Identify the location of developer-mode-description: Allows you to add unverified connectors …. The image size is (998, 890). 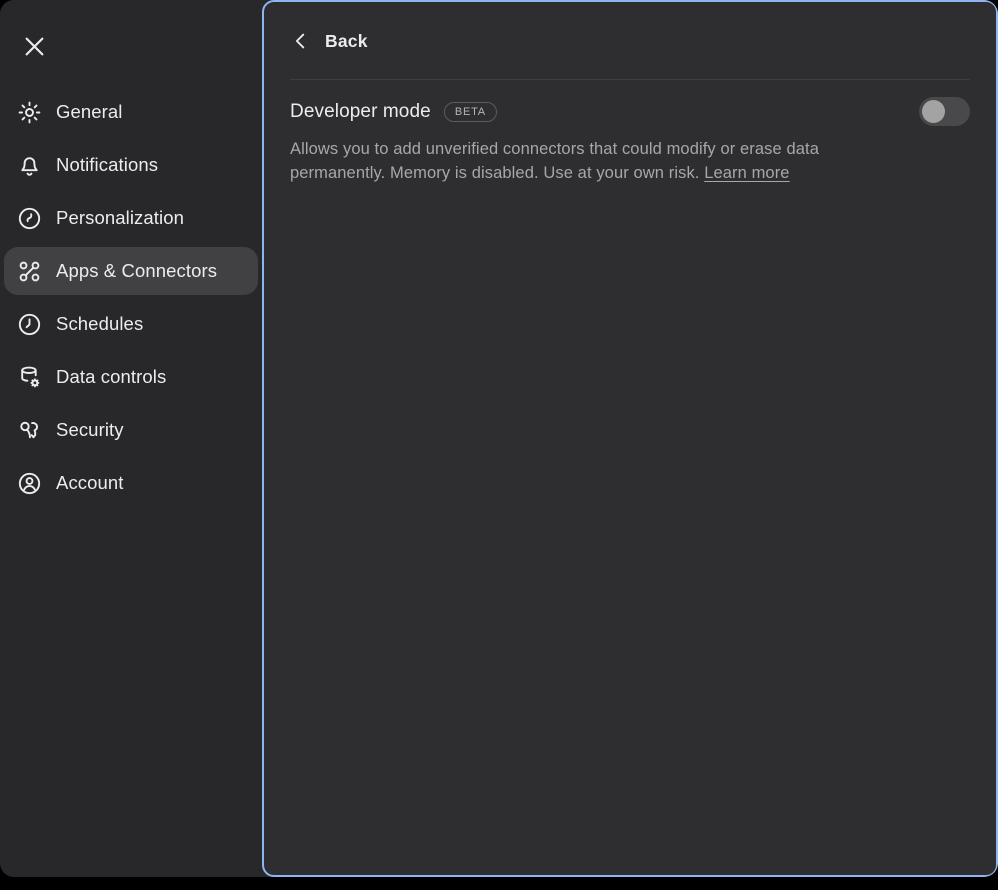
(593, 161).